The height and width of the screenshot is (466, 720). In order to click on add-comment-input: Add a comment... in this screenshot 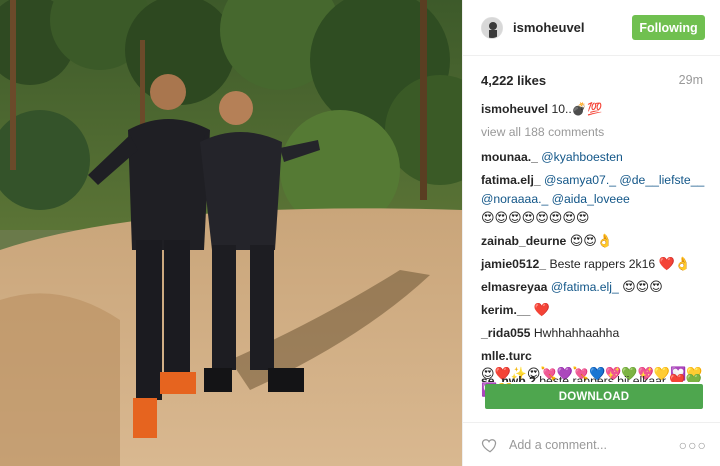, I will do `click(558, 445)`.